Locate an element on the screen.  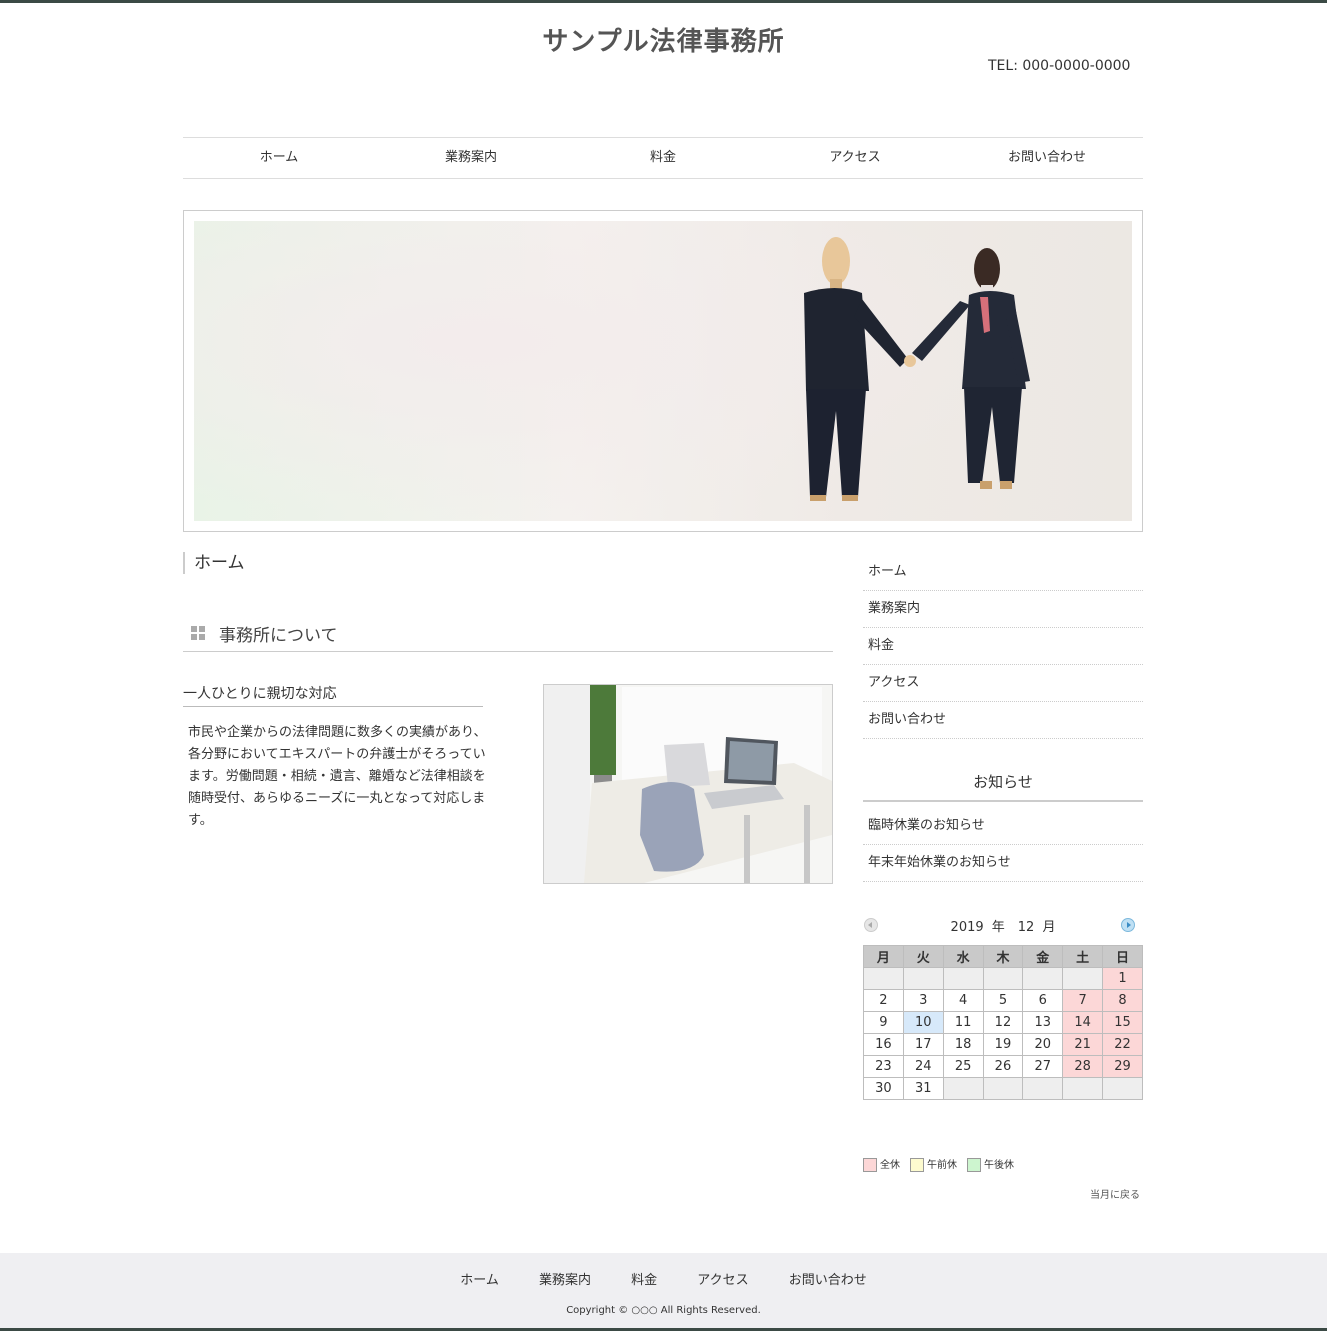
nav-item-home: ホーム is located at coordinates (279, 158).